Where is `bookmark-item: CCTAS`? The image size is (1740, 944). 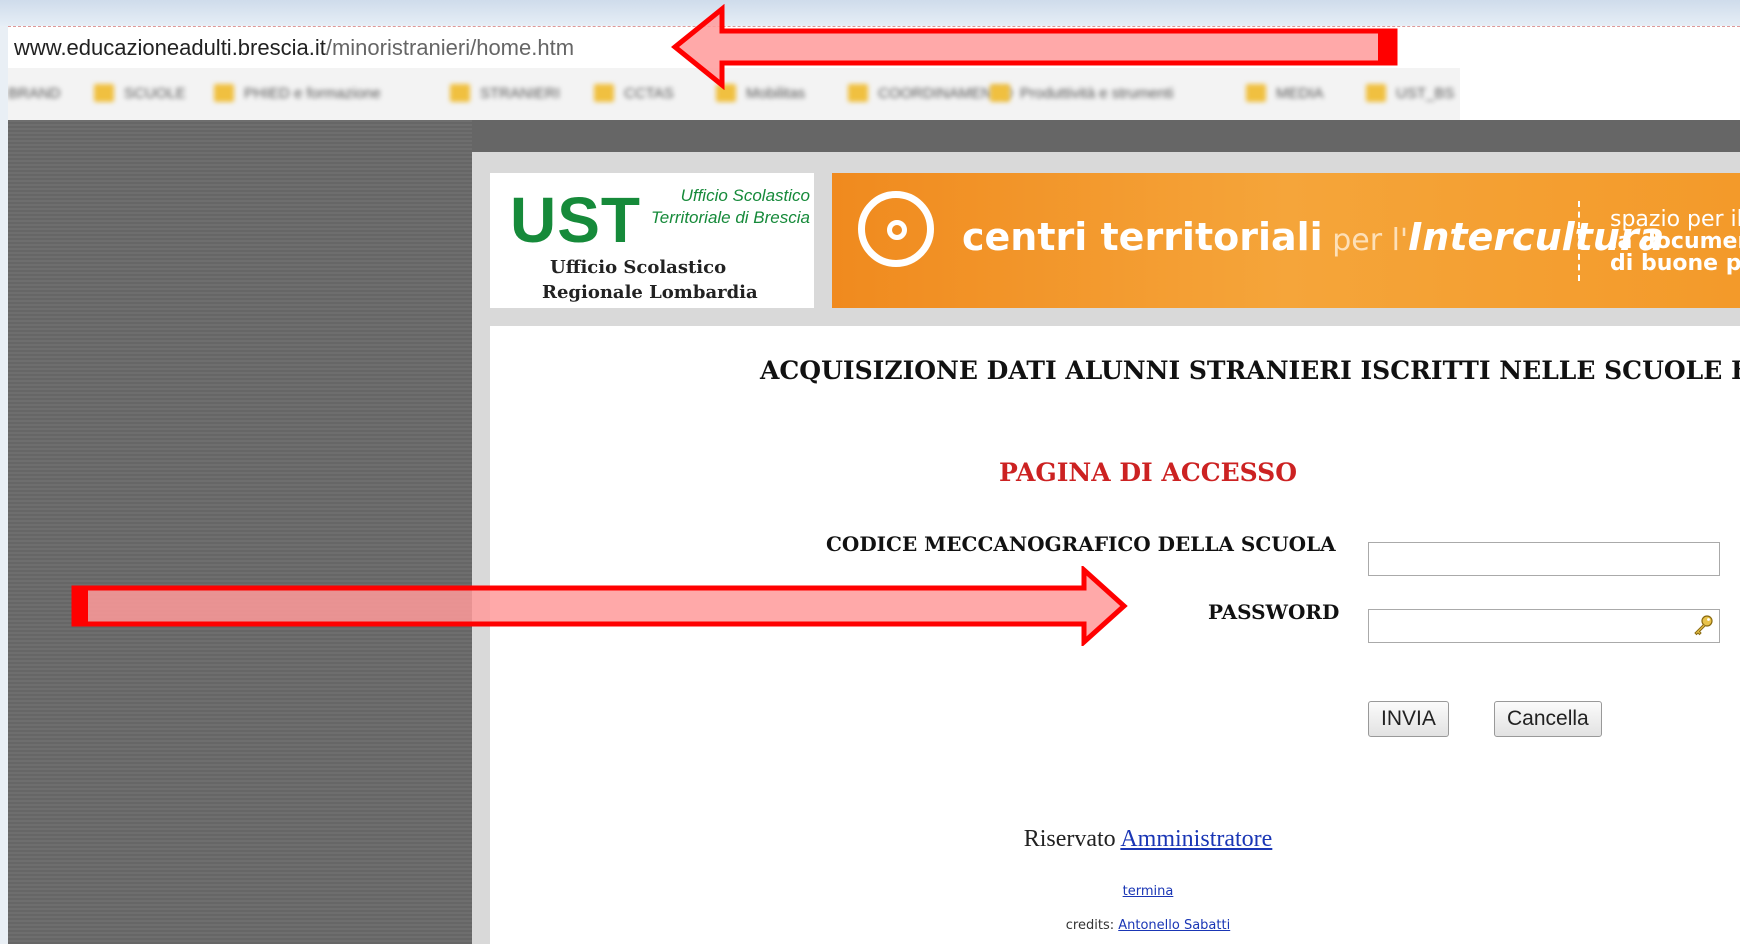
bookmark-item: CCTAS is located at coordinates (634, 93).